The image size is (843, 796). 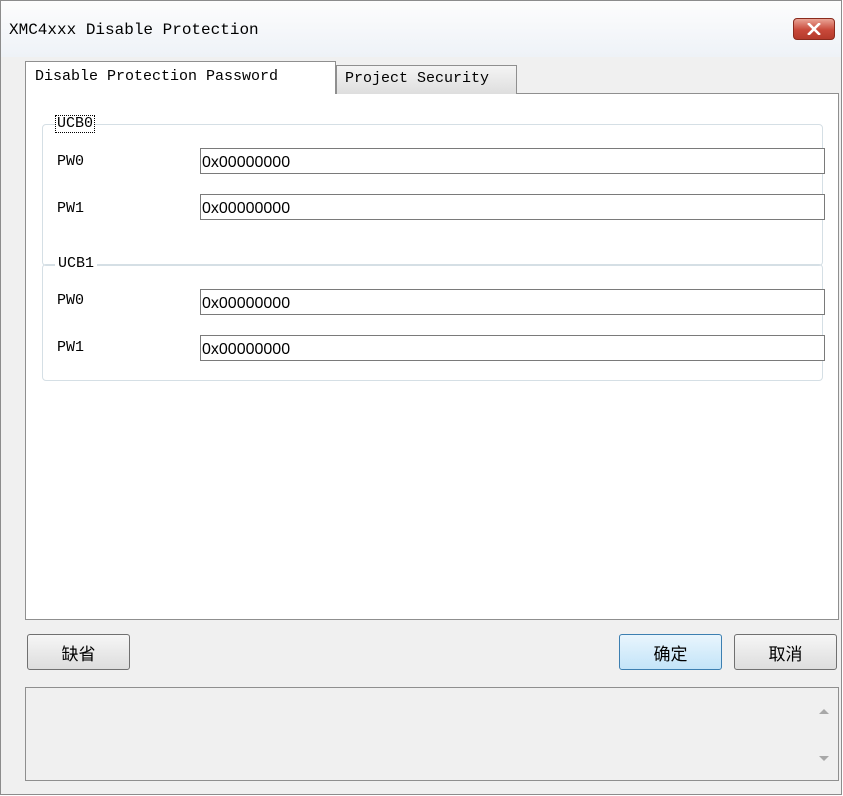 What do you see at coordinates (824, 711) in the screenshot?
I see `scroll-up-arrow-icon` at bounding box center [824, 711].